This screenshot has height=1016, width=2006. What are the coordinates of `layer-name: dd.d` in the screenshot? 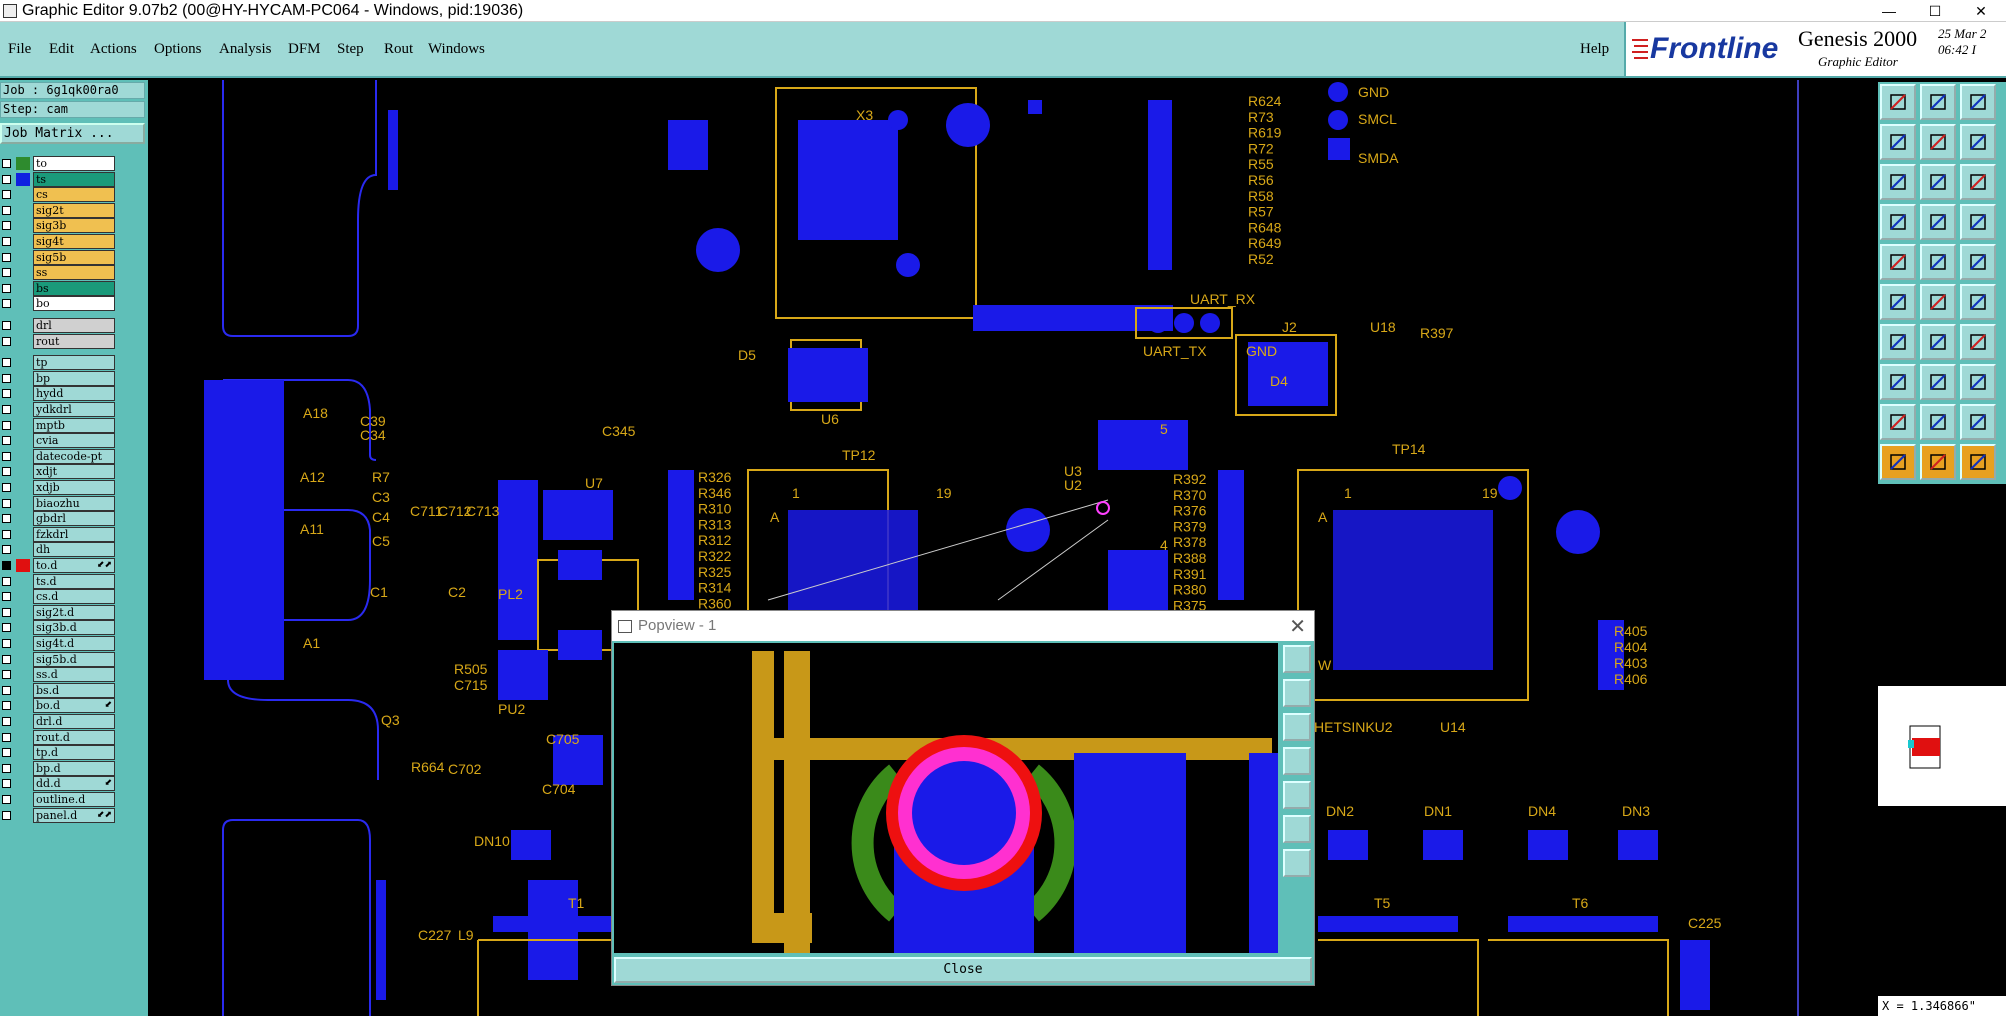 It's located at (74, 784).